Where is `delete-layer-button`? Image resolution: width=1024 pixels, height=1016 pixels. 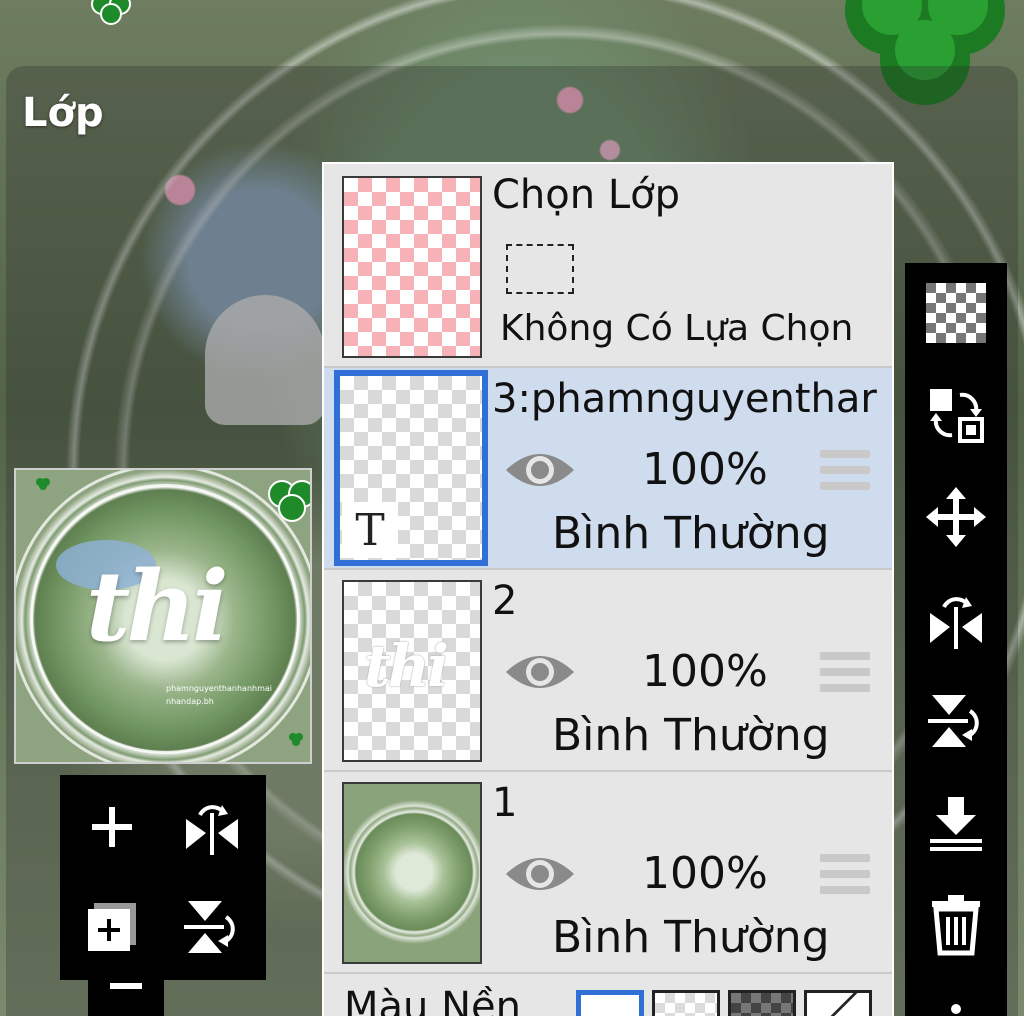
delete-layer-button is located at coordinates (956, 925).